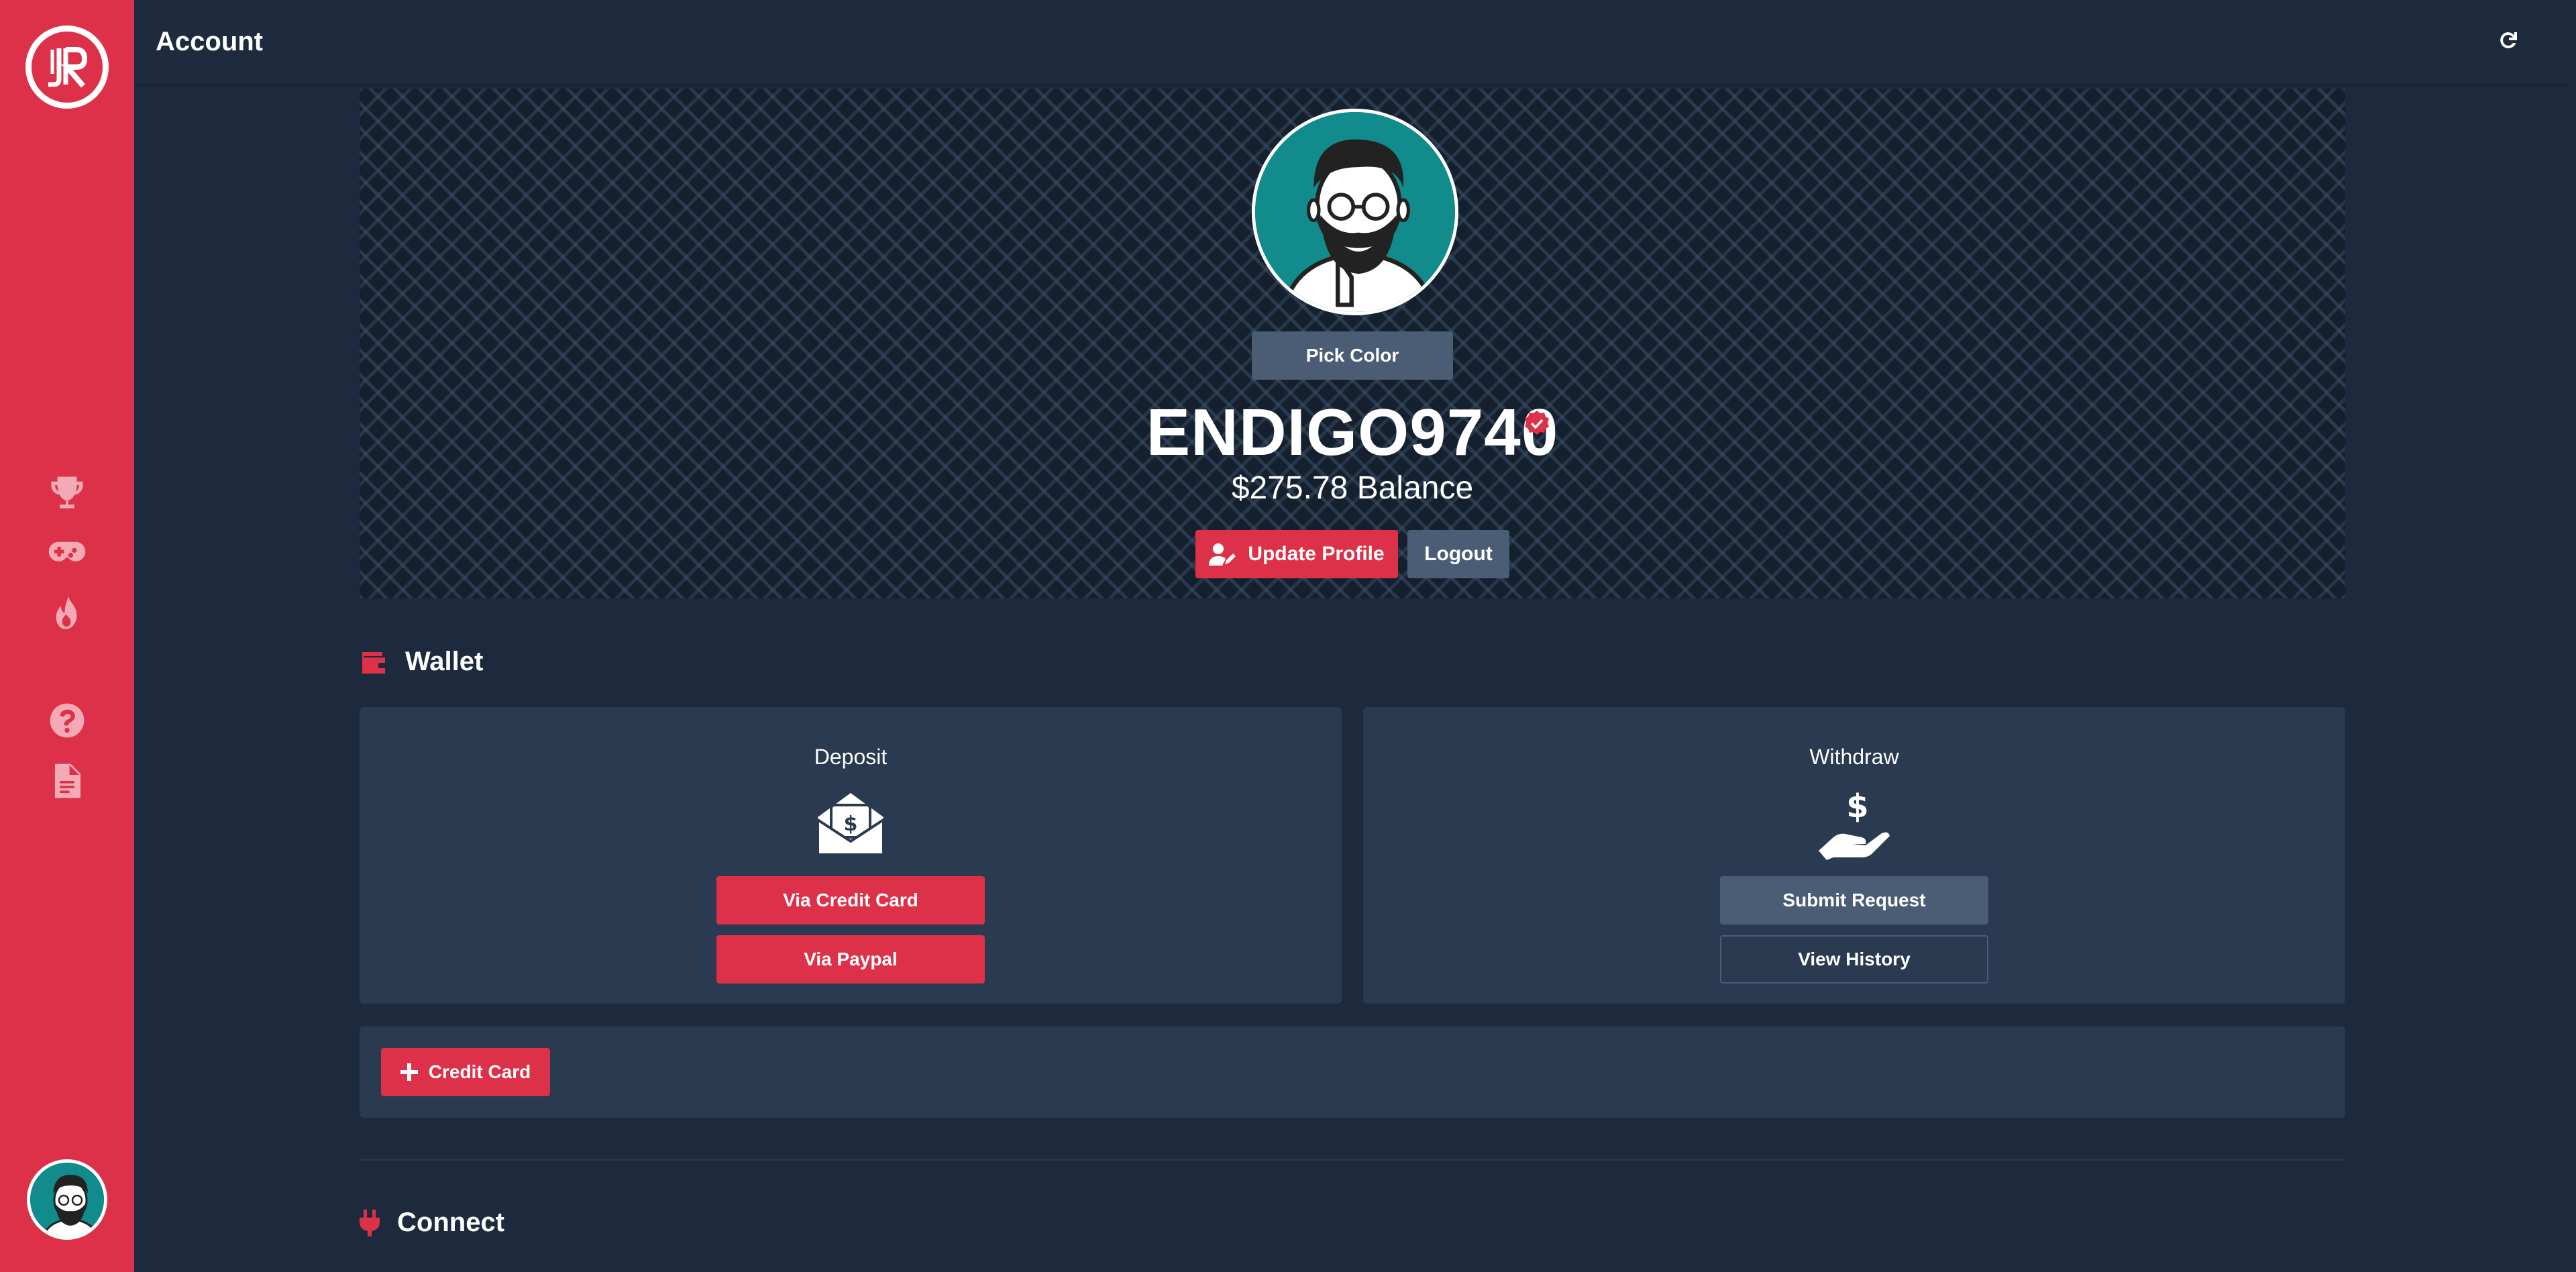  What do you see at coordinates (2572, 469) in the screenshot?
I see `scrollbar` at bounding box center [2572, 469].